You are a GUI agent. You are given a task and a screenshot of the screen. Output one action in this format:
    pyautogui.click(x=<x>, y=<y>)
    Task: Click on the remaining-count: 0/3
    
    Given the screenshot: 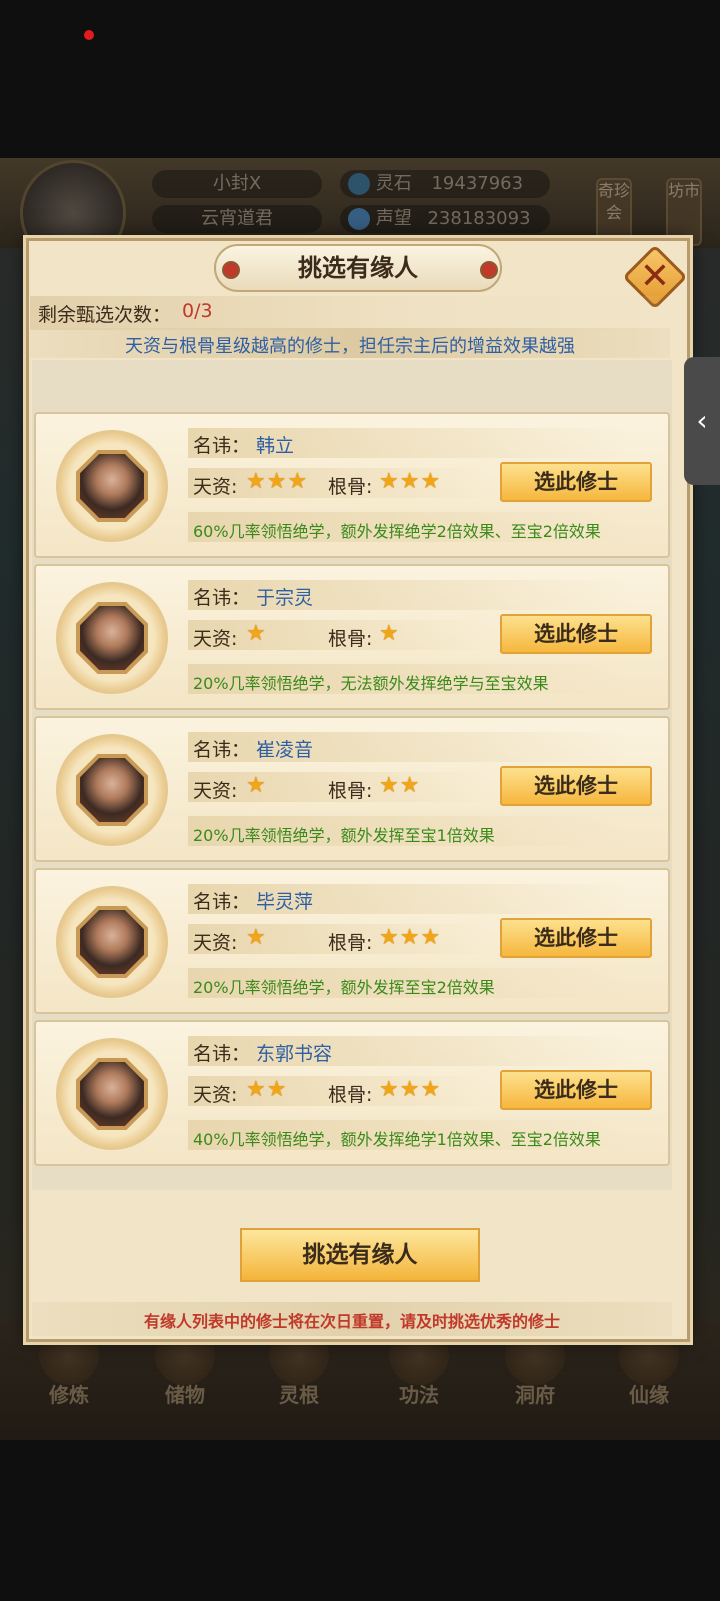 What is the action you would take?
    pyautogui.click(x=197, y=311)
    